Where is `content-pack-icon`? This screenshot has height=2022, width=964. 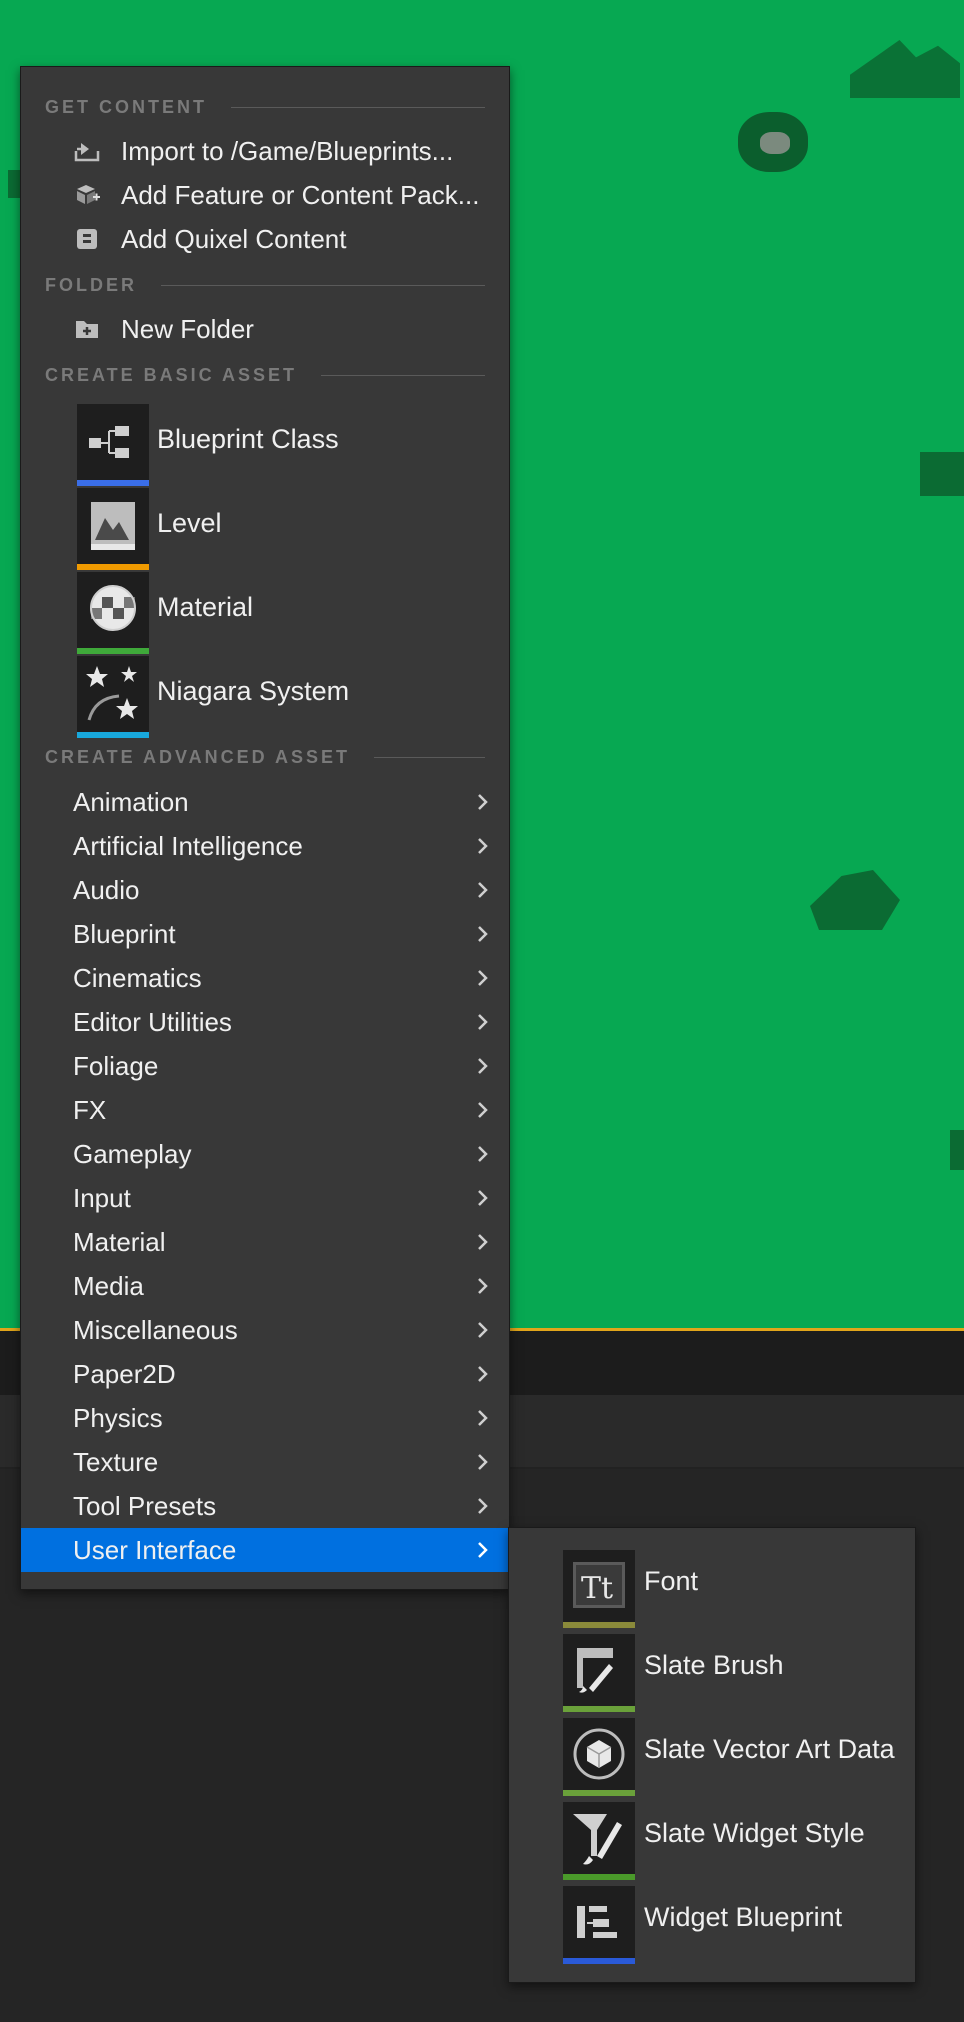 content-pack-icon is located at coordinates (88, 194).